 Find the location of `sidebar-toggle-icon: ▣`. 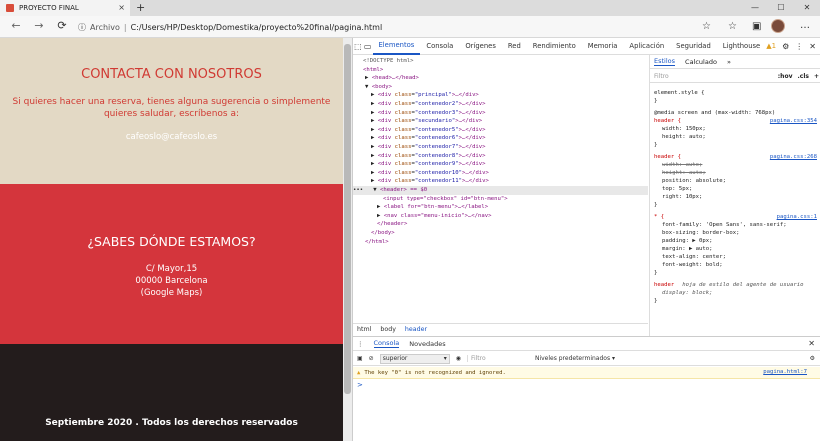

sidebar-toggle-icon: ▣ is located at coordinates (360, 358).